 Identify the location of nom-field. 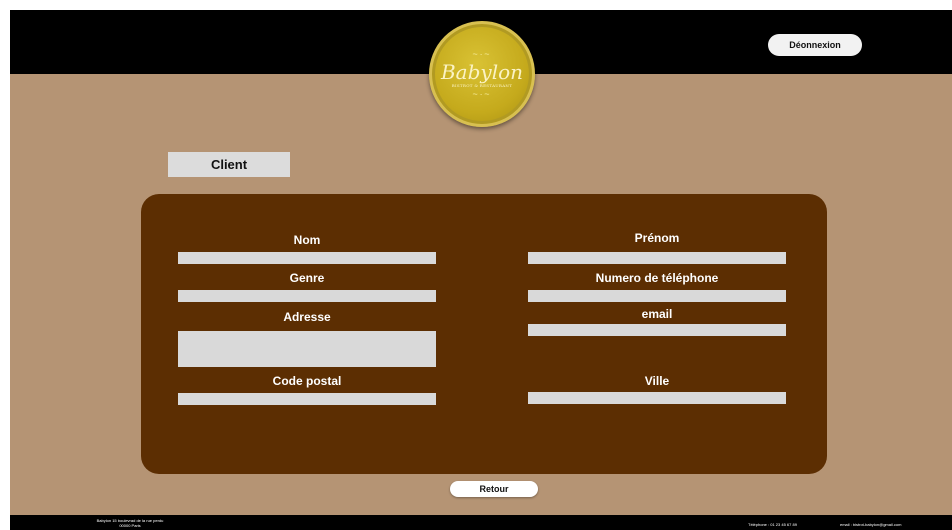
(307, 258).